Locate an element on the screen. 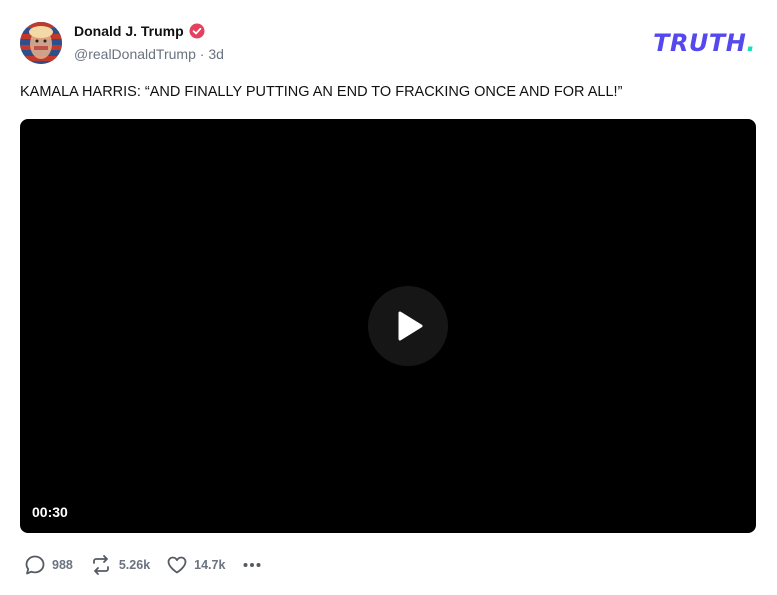 Image resolution: width=777 pixels, height=595 pixels. retruth-icon is located at coordinates (100, 565).